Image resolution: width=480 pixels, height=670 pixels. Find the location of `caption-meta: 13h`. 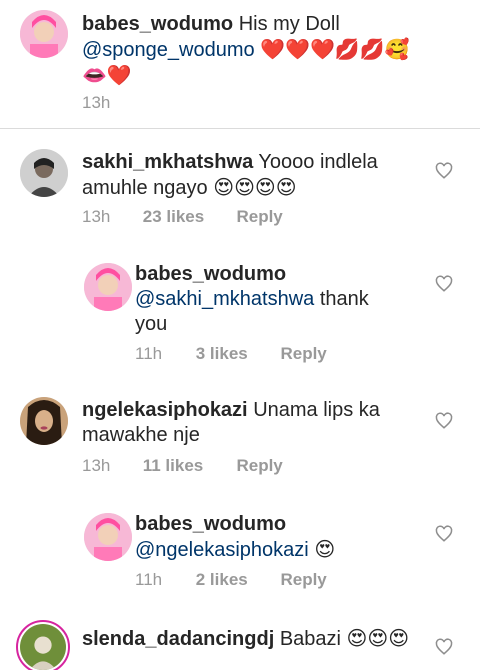

caption-meta: 13h is located at coordinates (96, 103).